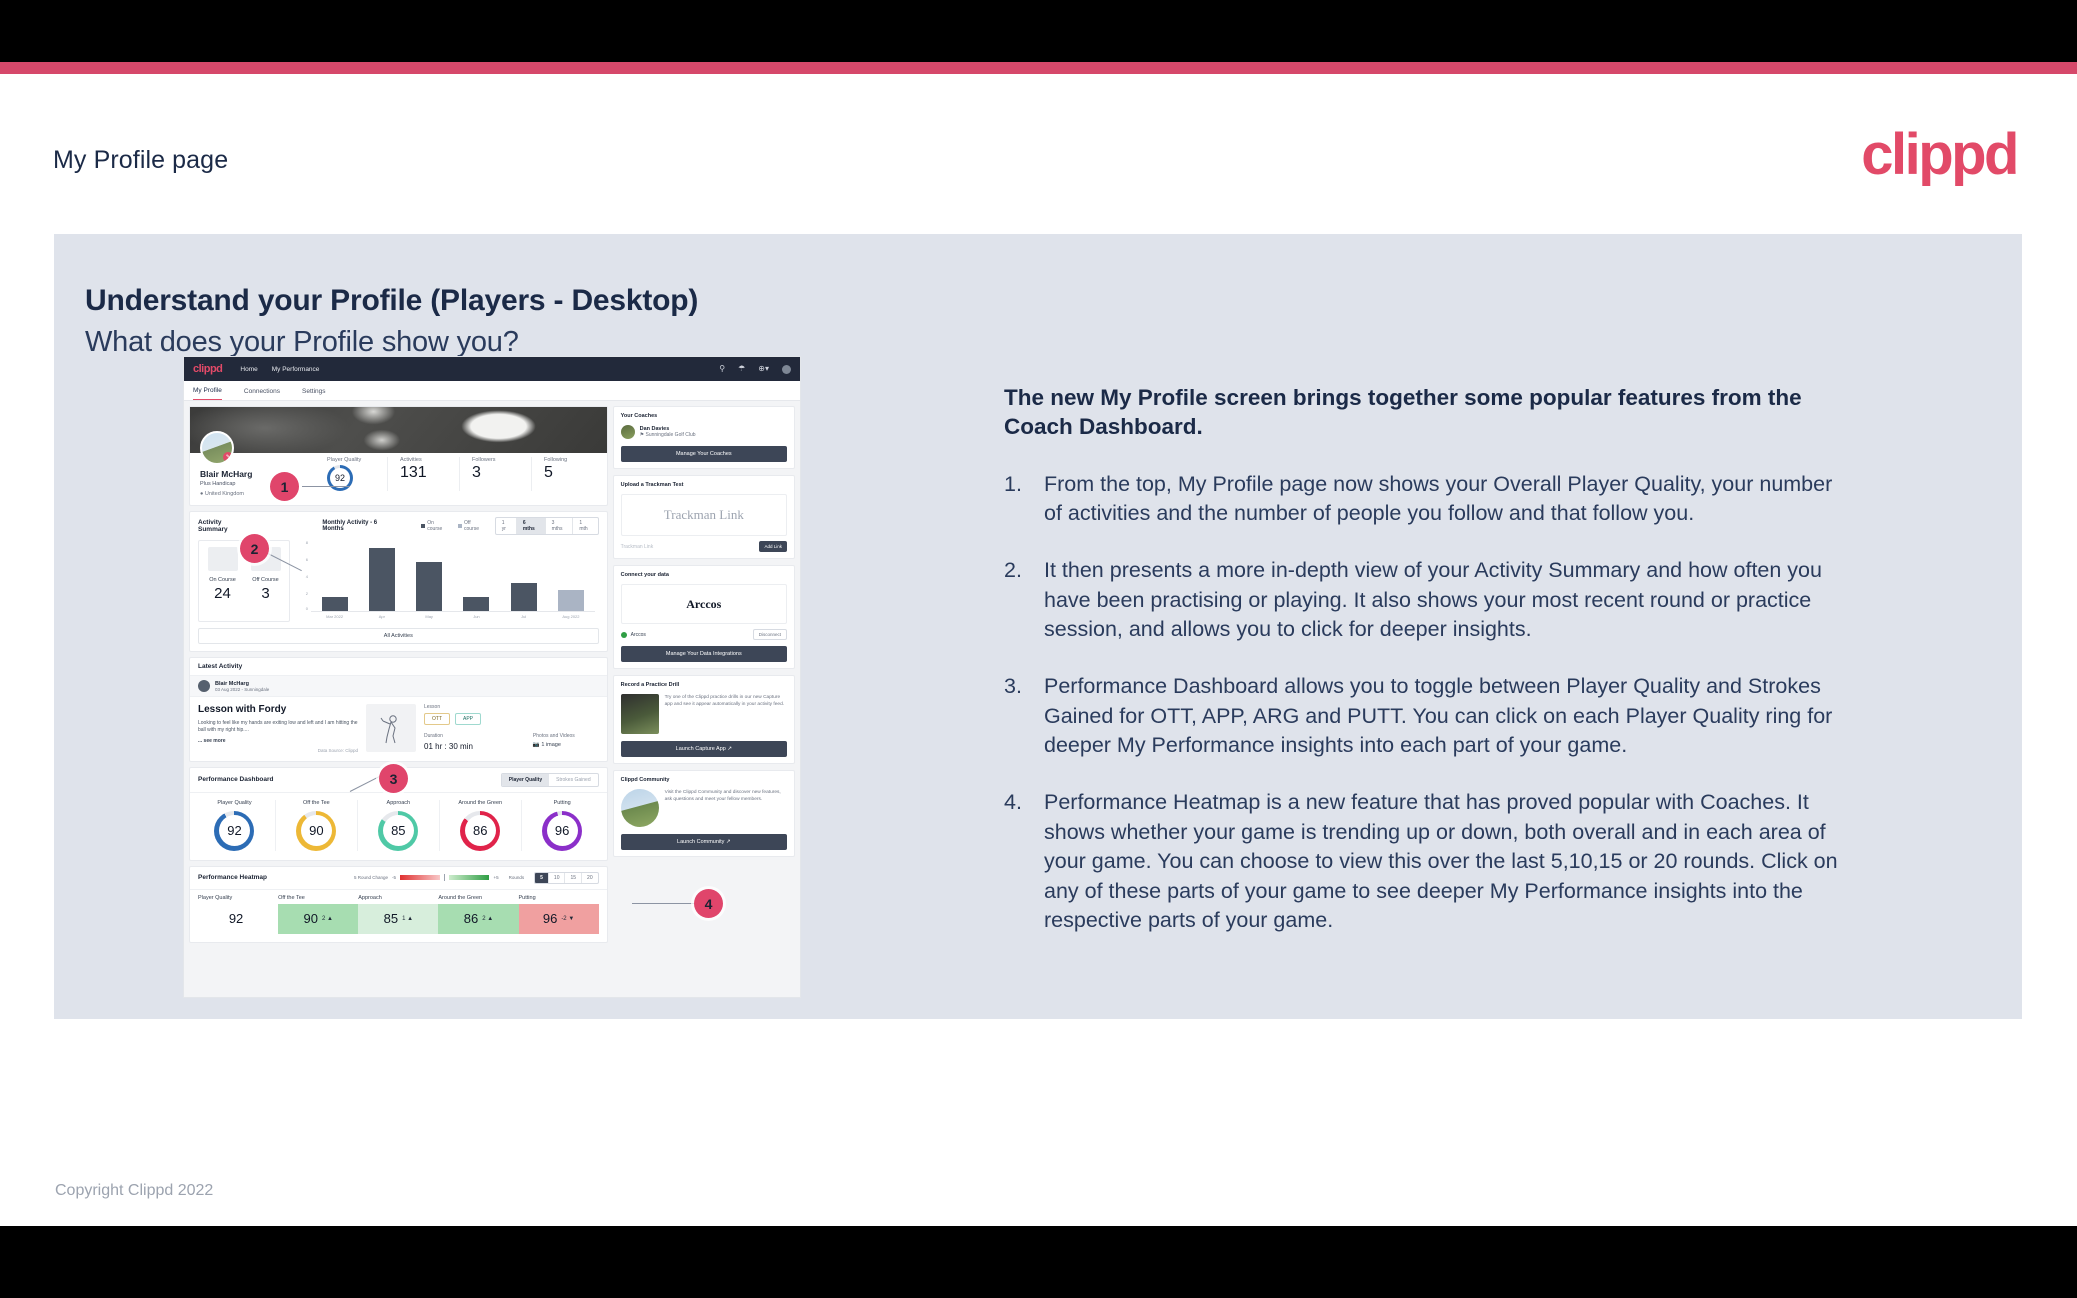  What do you see at coordinates (423, 474) in the screenshot?
I see `stat-activities: Activities 131` at bounding box center [423, 474].